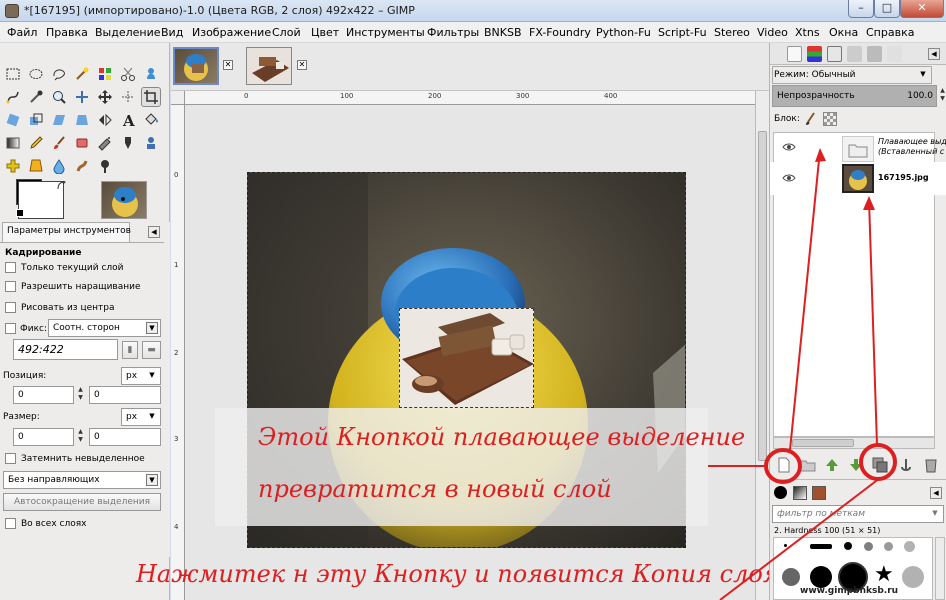  Describe the element at coordinates (325, 32) in the screenshot. I see `menu-colors: Цвет` at that location.